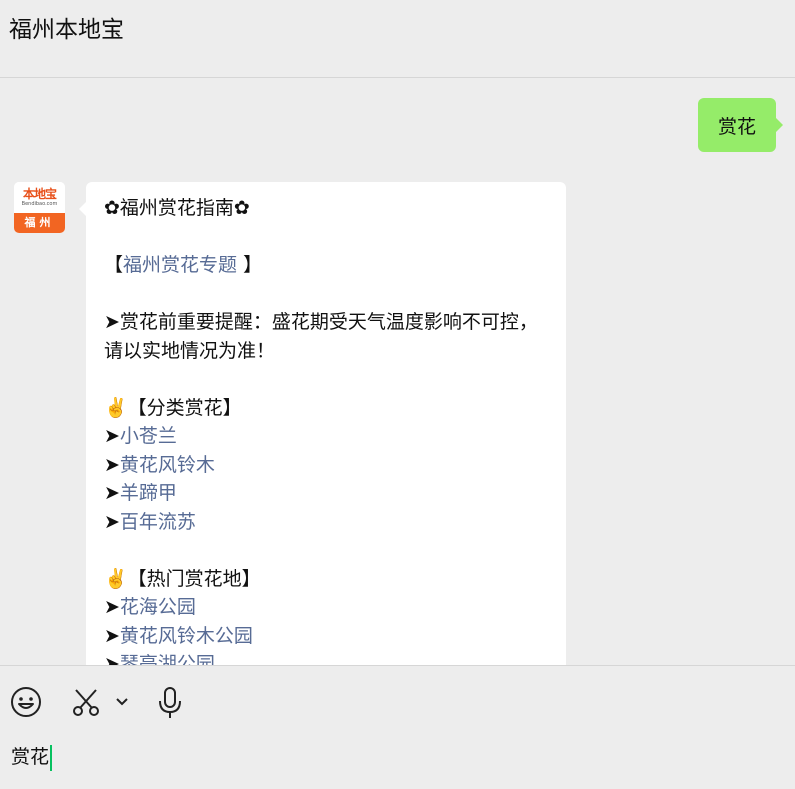  I want to click on sent-message-bubble: 赏花, so click(740, 125).